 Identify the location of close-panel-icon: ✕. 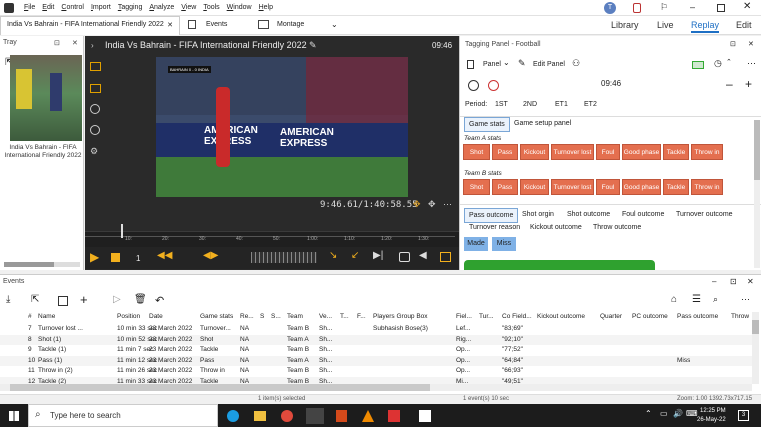
(751, 44).